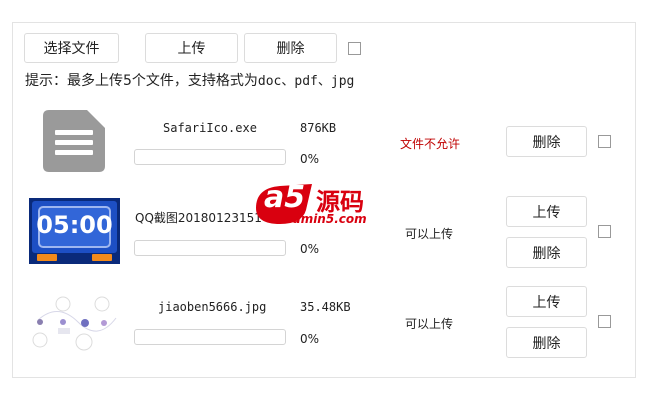 This screenshot has height=400, width=650. I want to click on delete-all-button: 删除, so click(290, 48).